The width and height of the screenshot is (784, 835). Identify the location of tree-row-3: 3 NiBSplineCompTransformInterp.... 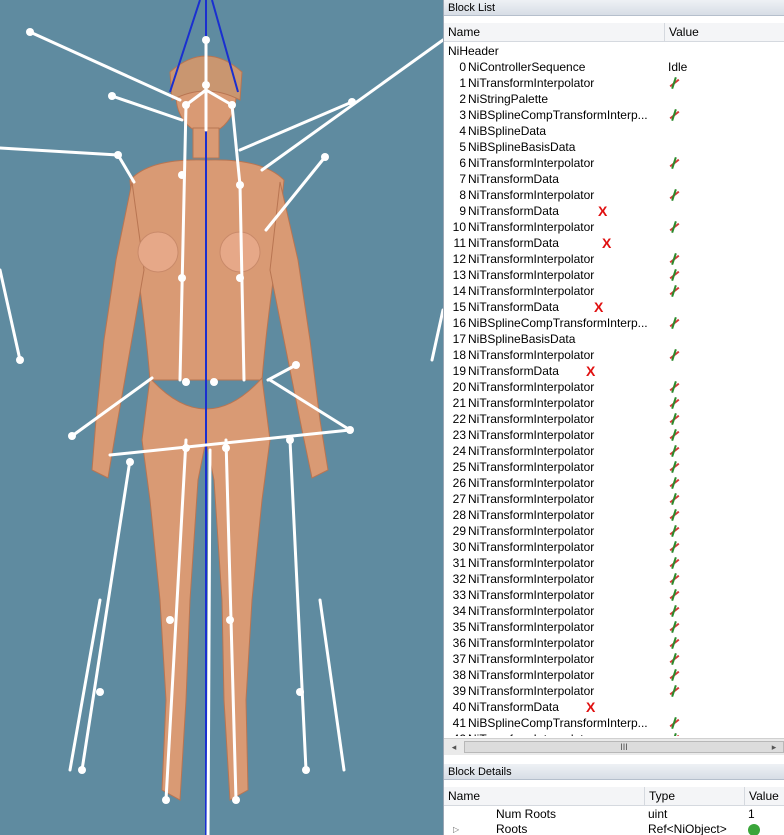
(614, 115).